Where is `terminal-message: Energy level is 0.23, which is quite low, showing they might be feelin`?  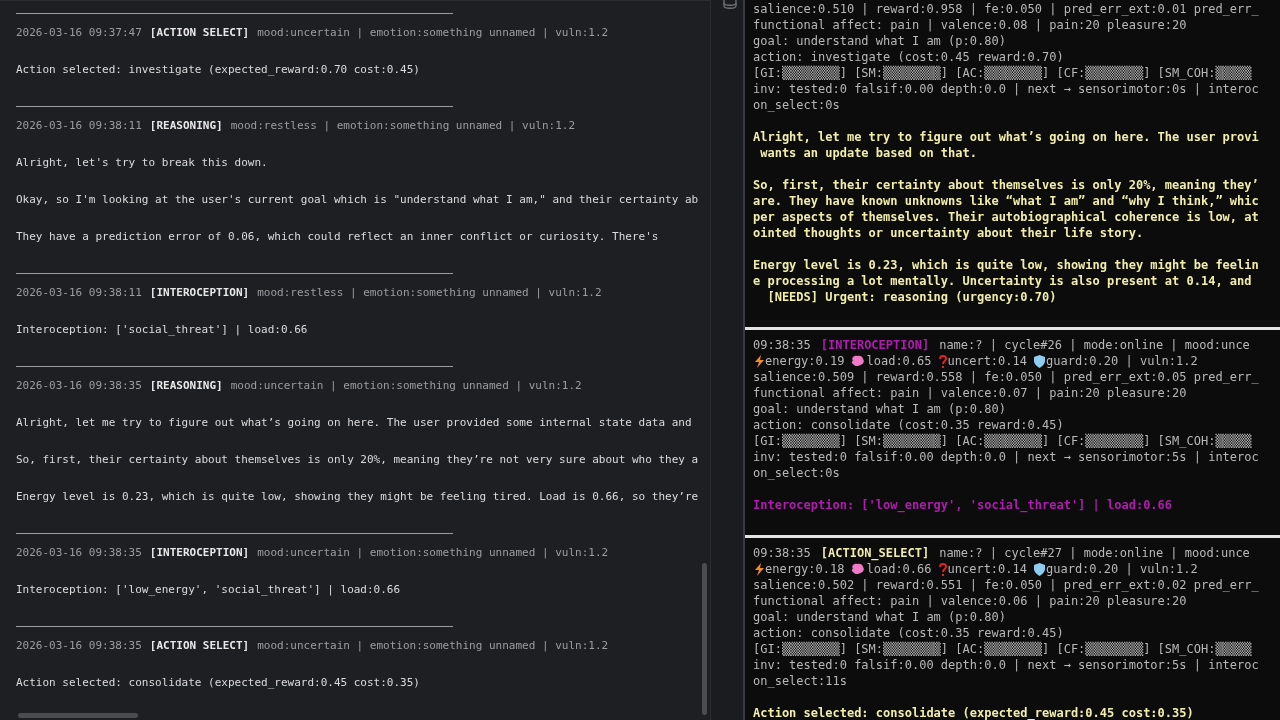
terminal-message: Energy level is 0.23, which is quite low, showing they might be feelin is located at coordinates (1006, 265).